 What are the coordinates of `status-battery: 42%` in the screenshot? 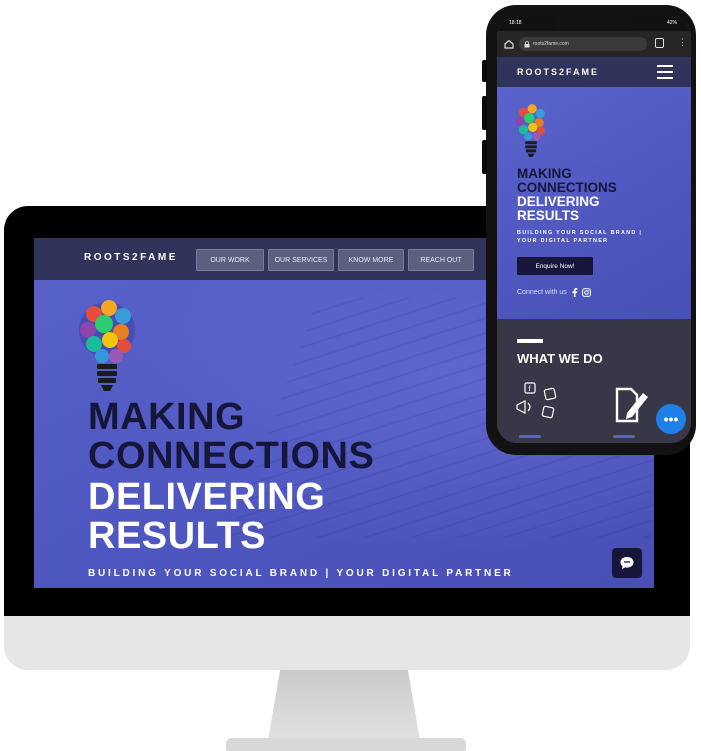 It's located at (672, 23).